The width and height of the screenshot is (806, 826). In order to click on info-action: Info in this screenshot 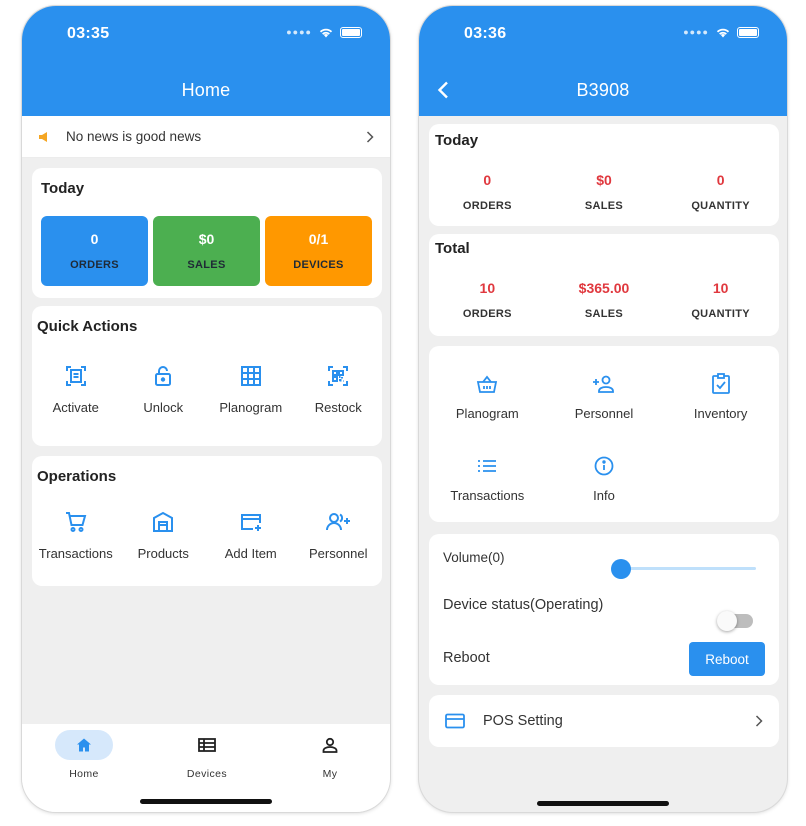, I will do `click(604, 477)`.